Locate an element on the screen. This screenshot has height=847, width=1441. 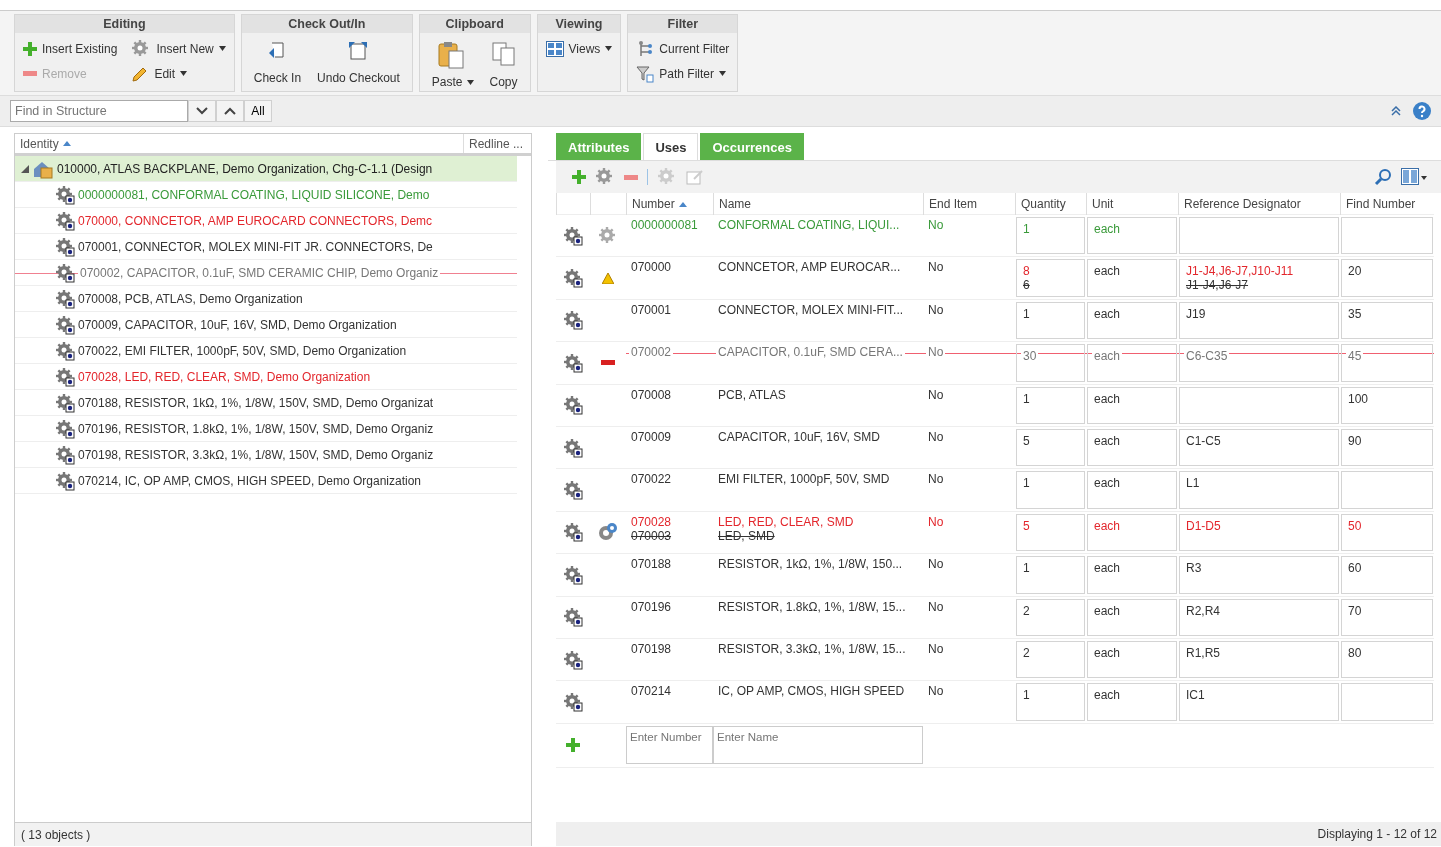
table-cell: J1-J4,J6-J7,J10-J11 is located at coordinates (1240, 271).